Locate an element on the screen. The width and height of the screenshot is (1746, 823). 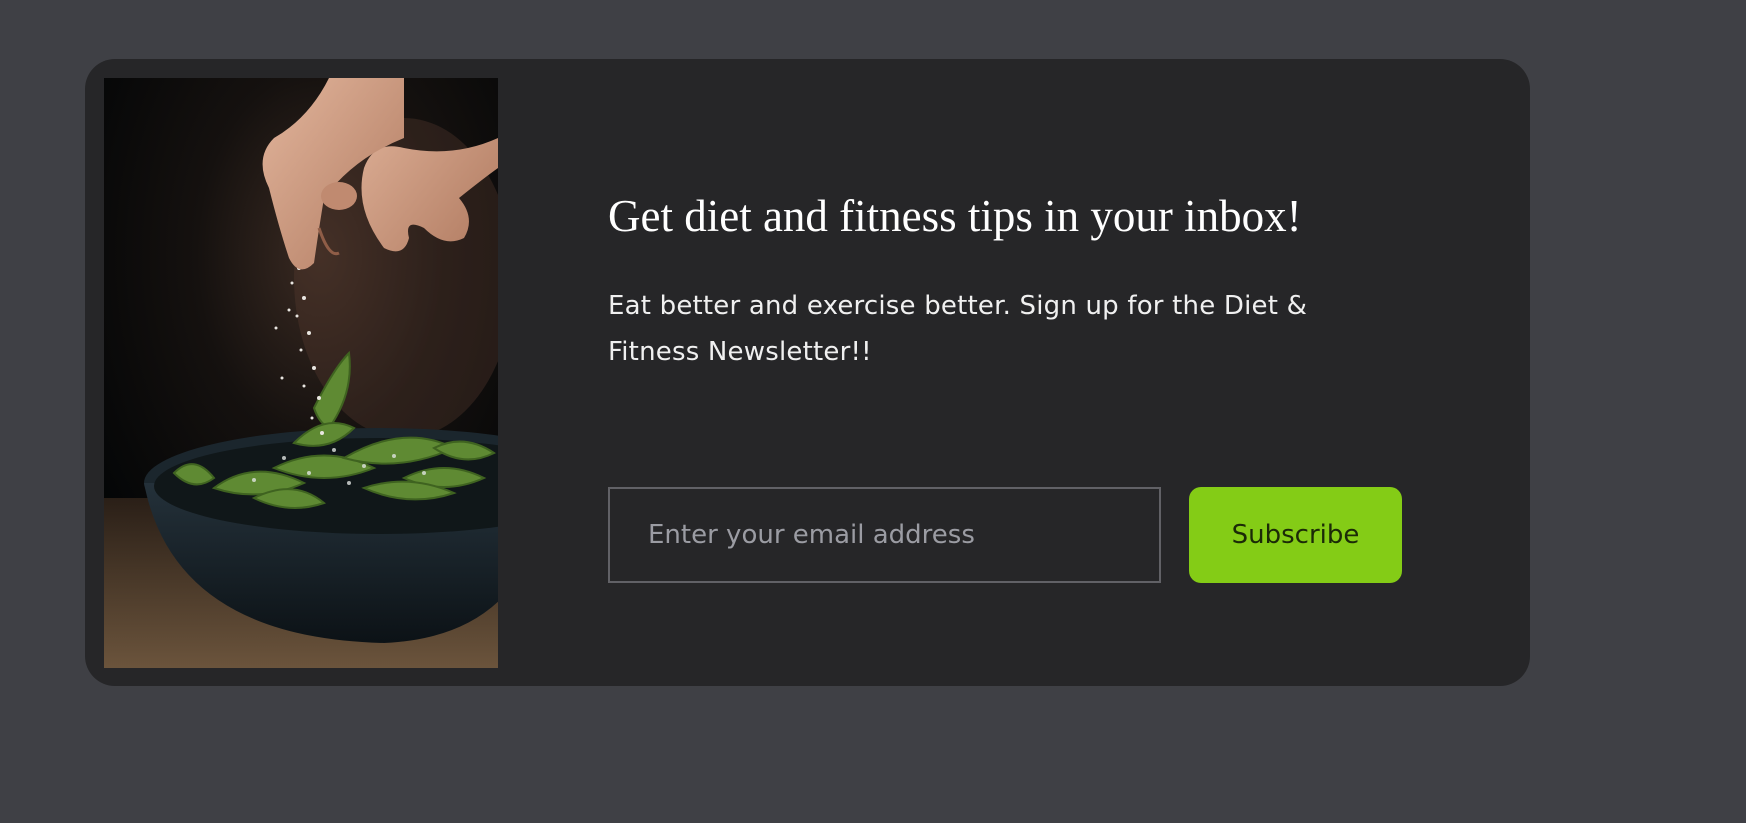
subscribe-button: Subscribe is located at coordinates (1295, 535).